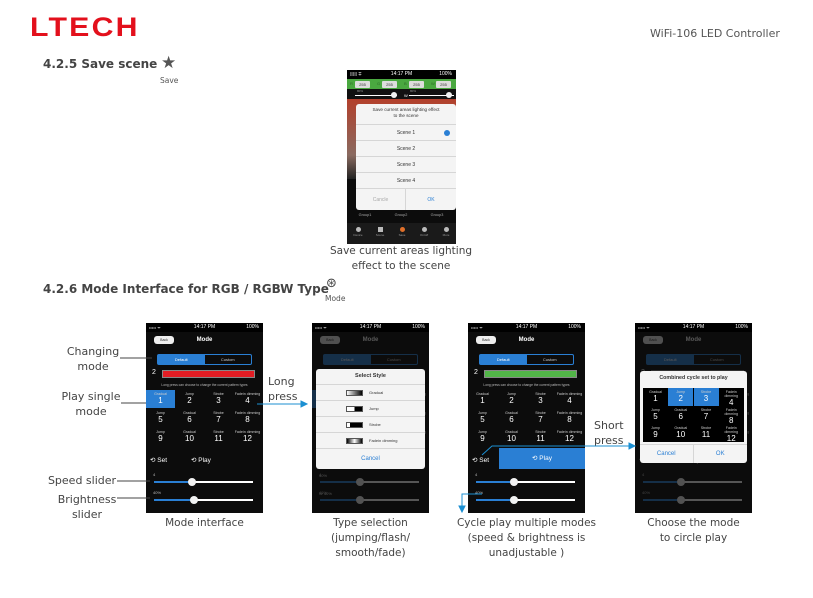 The image size is (813, 598). What do you see at coordinates (632, 446) in the screenshot?
I see `arrow-short-press` at bounding box center [632, 446].